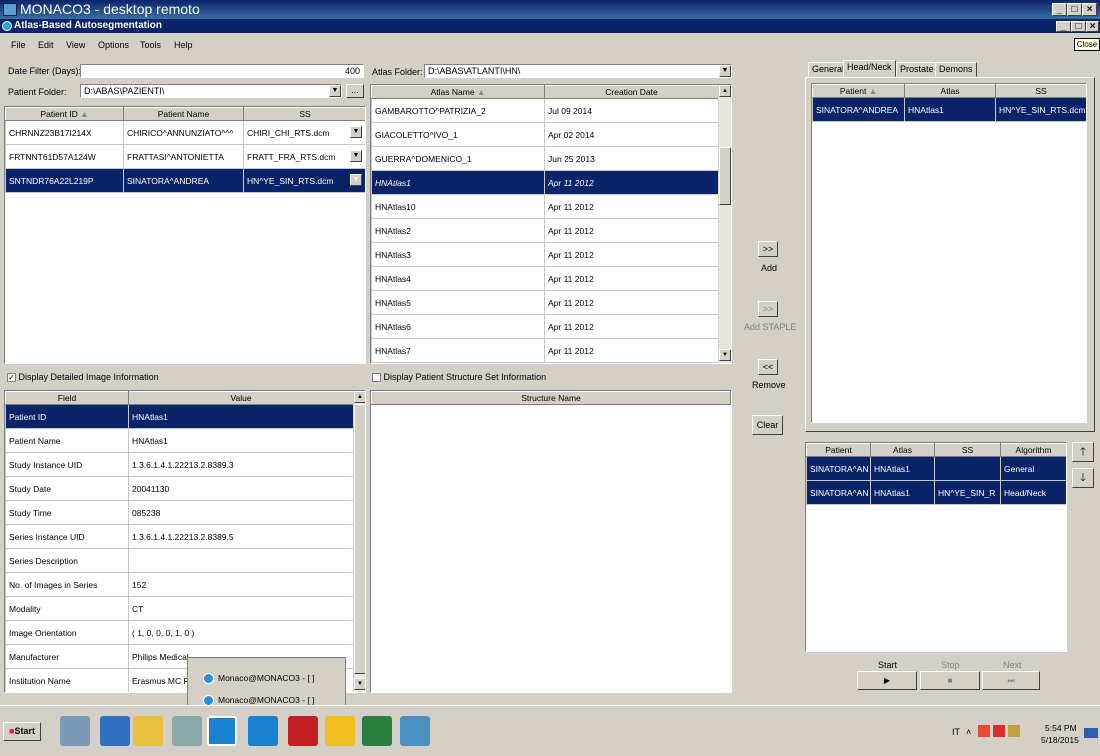  Describe the element at coordinates (179, 632) in the screenshot. I see `table-row: Image Orientation( 1, 0, 0, 0, 1, 0 )` at that location.